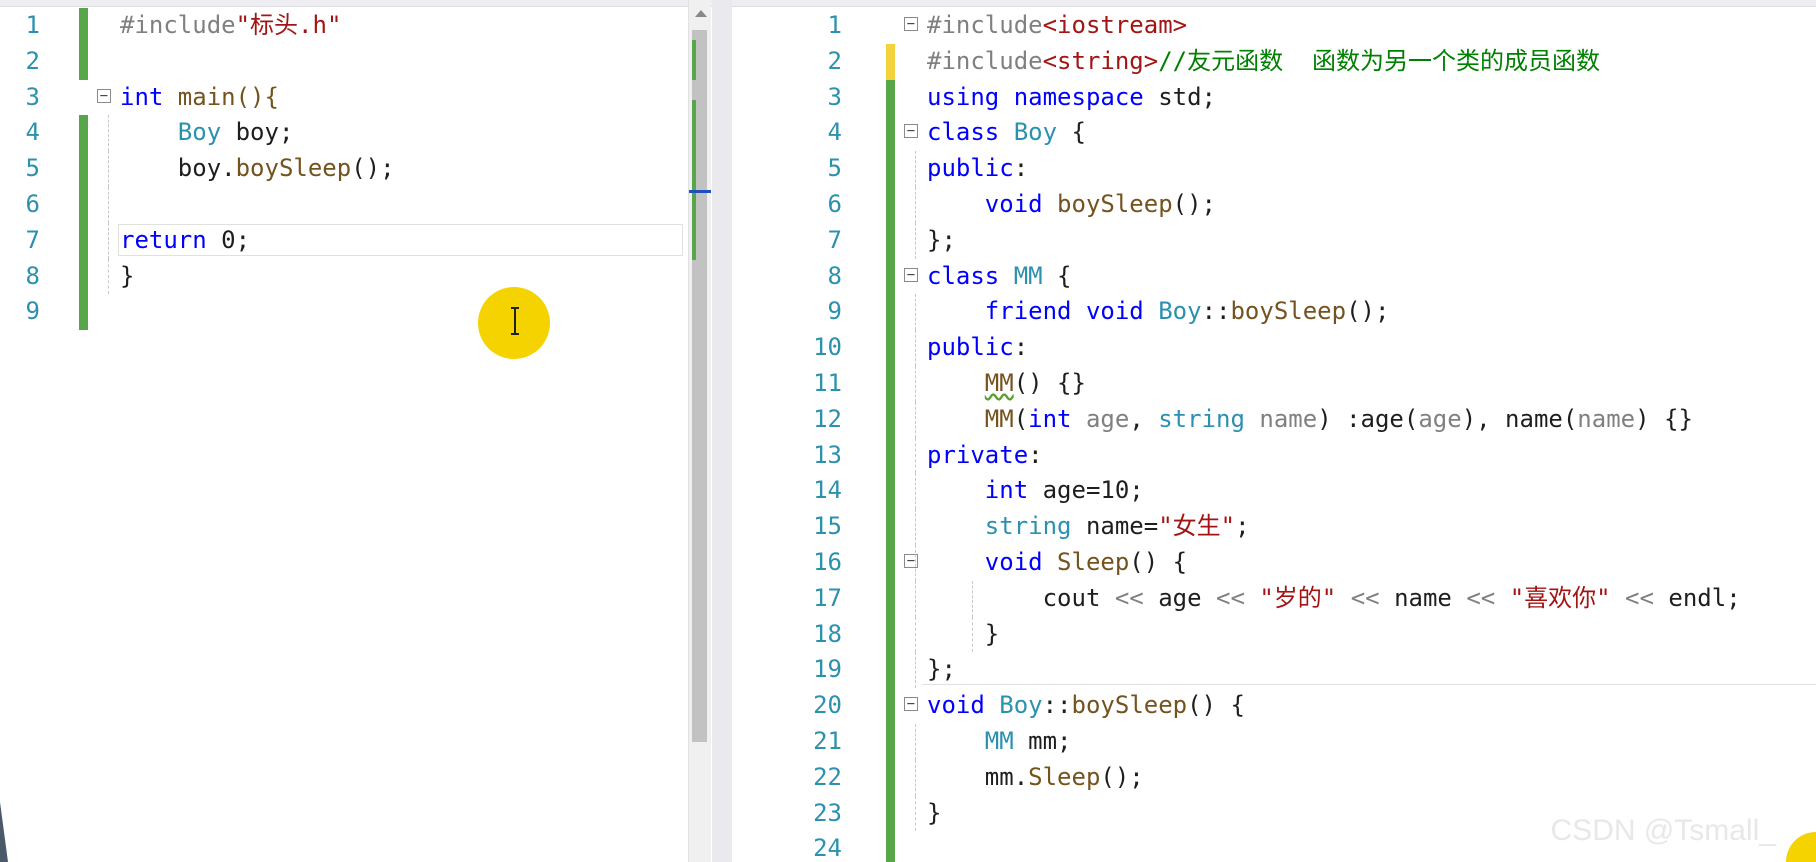  I want to click on code-line: 11 MM() {}, so click(1274, 383).